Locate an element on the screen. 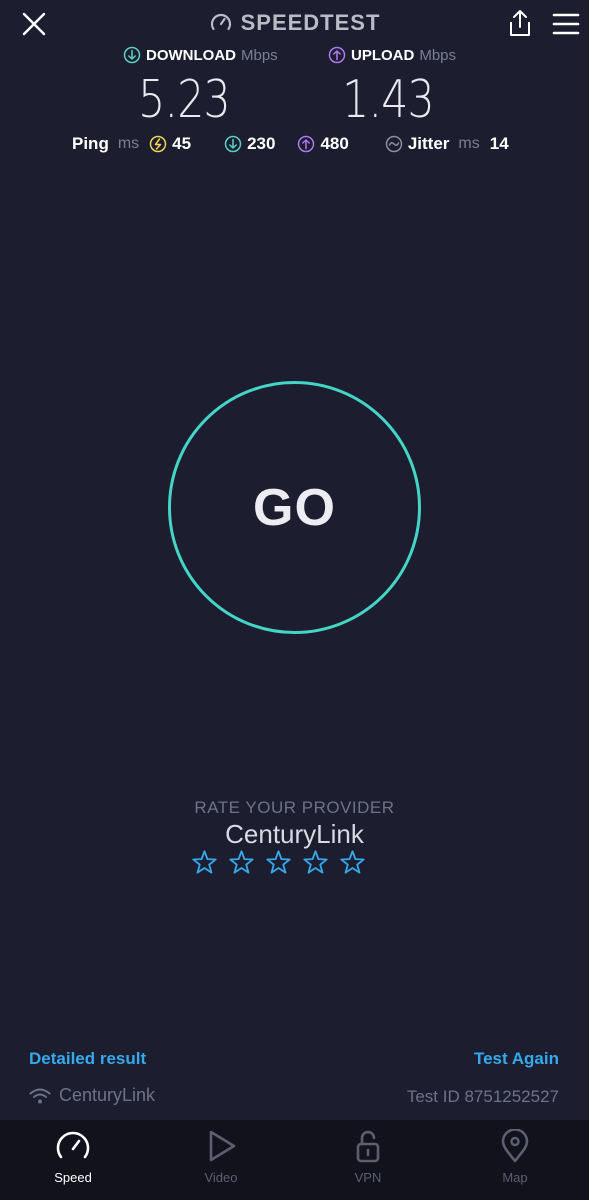  nav-vpn: VPN is located at coordinates (368, 1160).